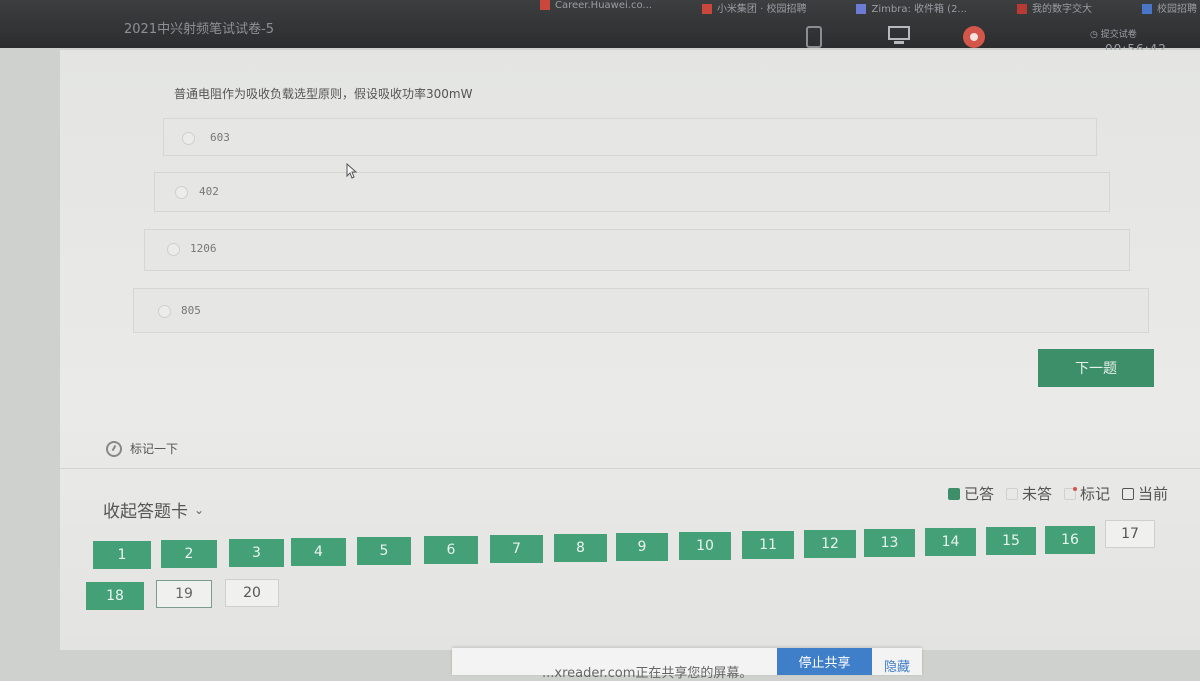  What do you see at coordinates (122, 555) in the screenshot?
I see `question-number-button: 1` at bounding box center [122, 555].